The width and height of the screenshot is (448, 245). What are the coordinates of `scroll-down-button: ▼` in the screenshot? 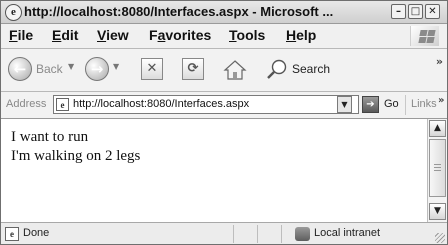 It's located at (437, 211).